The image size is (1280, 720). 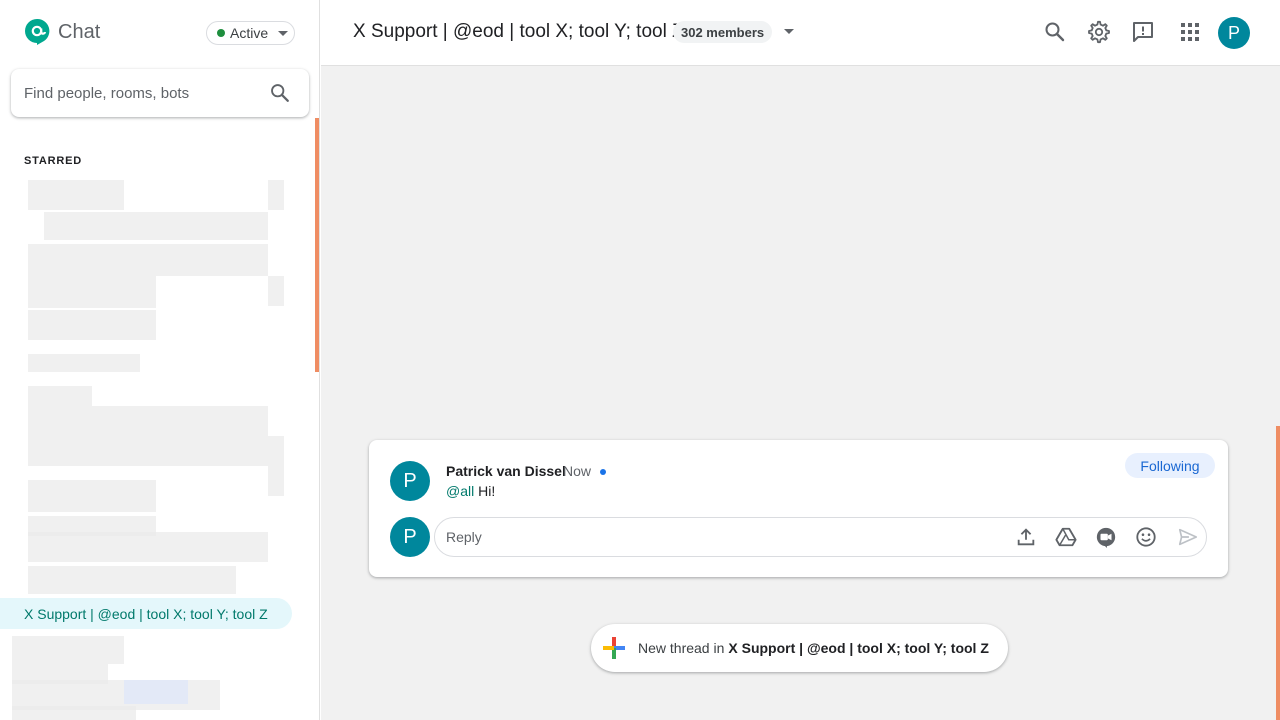 I want to click on message-text: Hi!, so click(x=487, y=491).